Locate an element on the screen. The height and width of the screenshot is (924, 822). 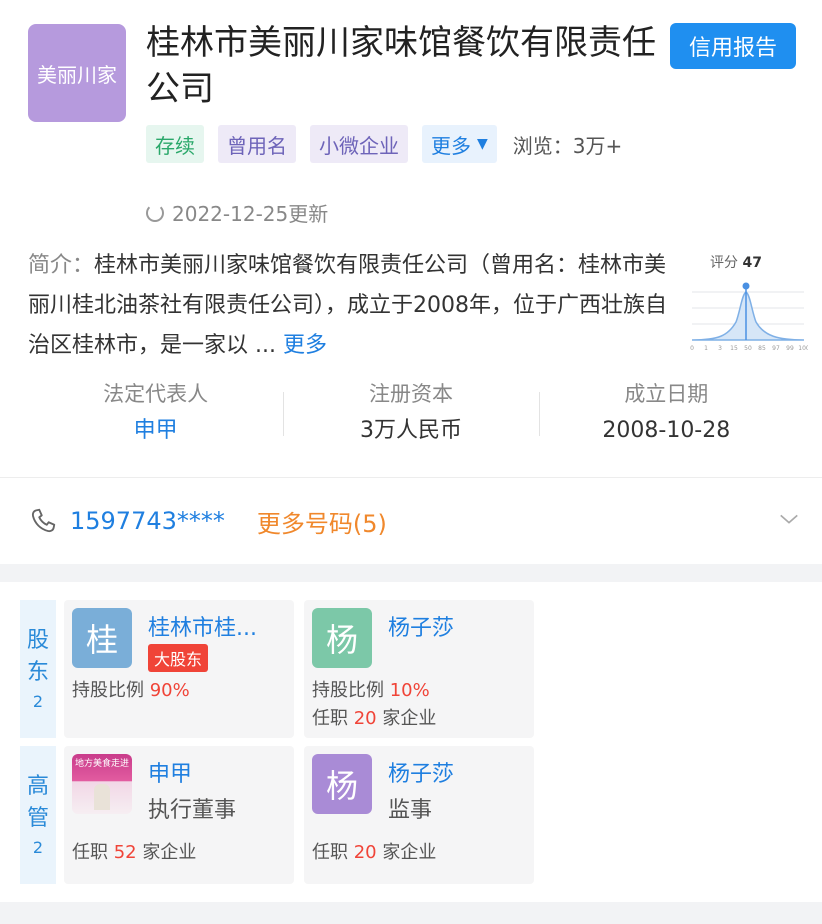
phone-number: 1597743**** is located at coordinates (147, 521).